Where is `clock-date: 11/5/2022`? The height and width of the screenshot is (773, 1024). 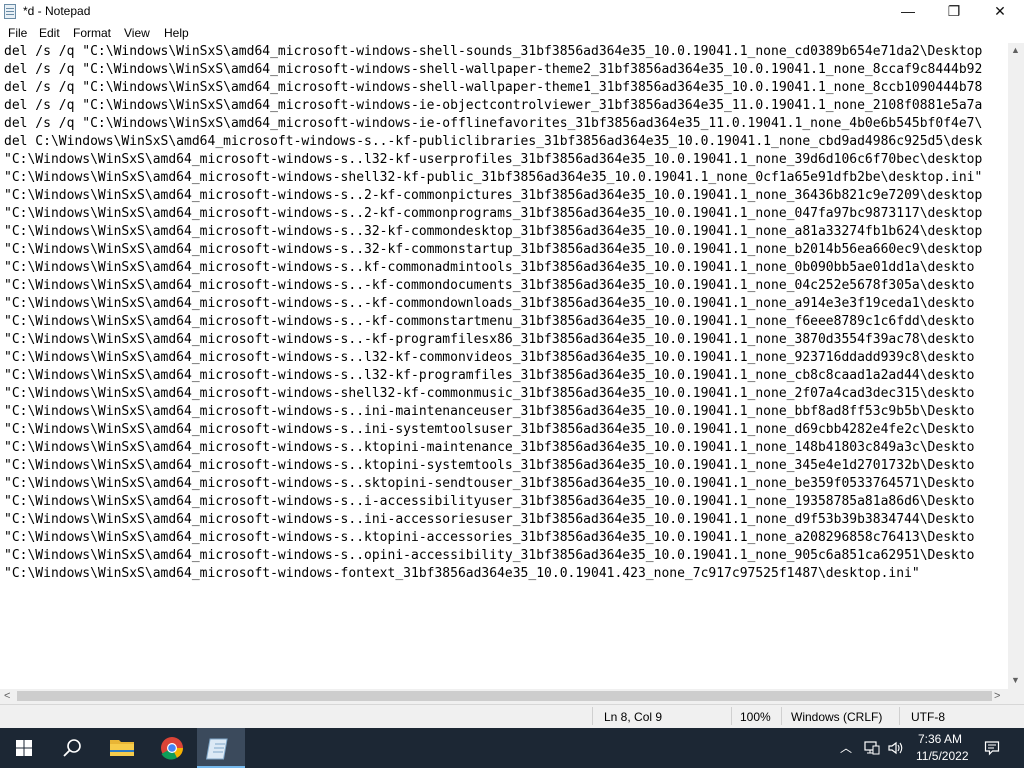 clock-date: 11/5/2022 is located at coordinates (942, 756).